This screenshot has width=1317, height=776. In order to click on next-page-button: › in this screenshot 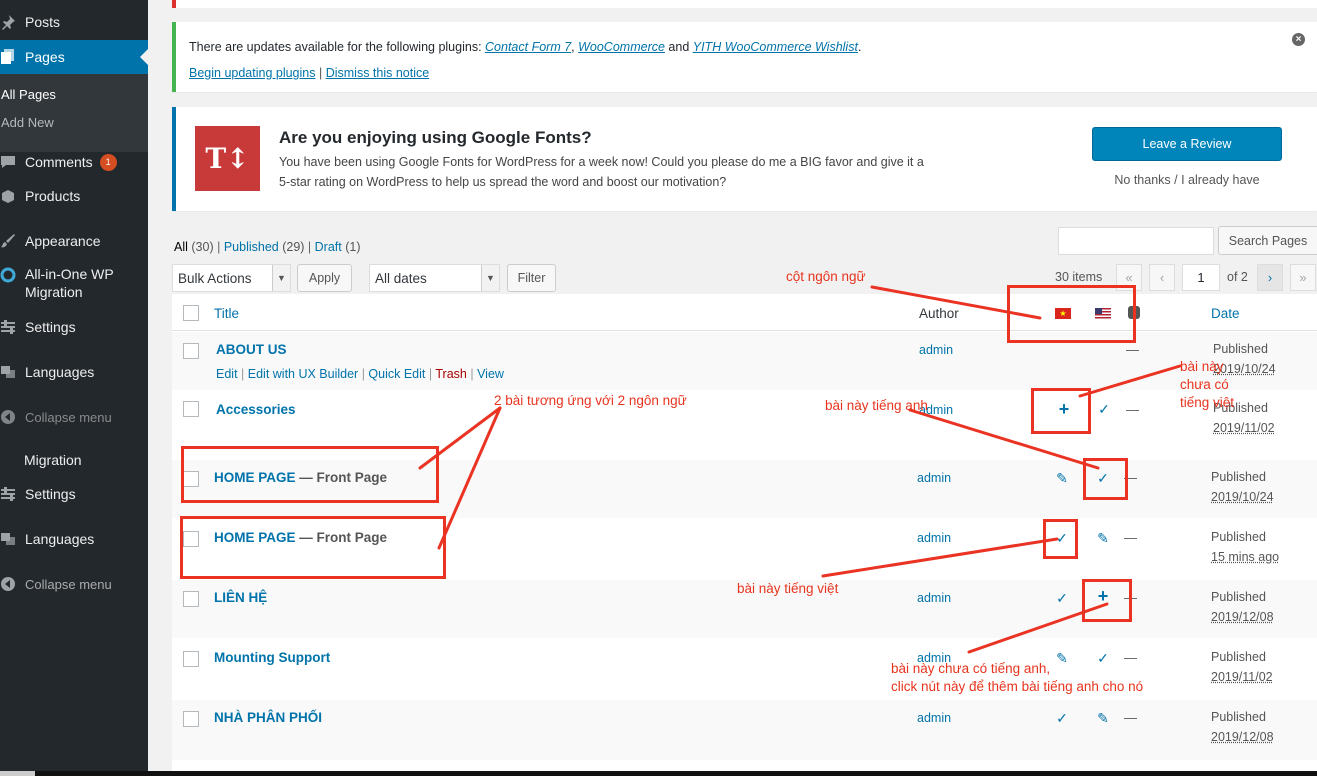, I will do `click(1270, 277)`.